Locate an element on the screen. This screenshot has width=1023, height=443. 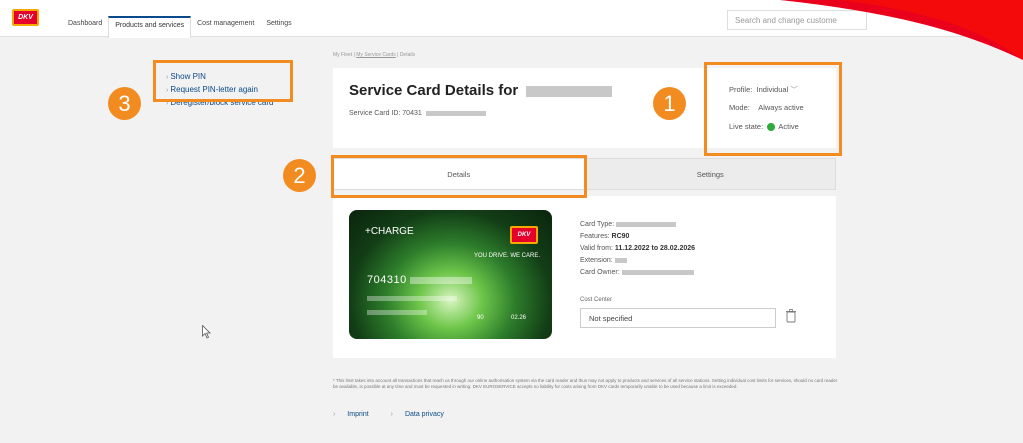
mode-row: Mode: Always active is located at coordinates (766, 112).